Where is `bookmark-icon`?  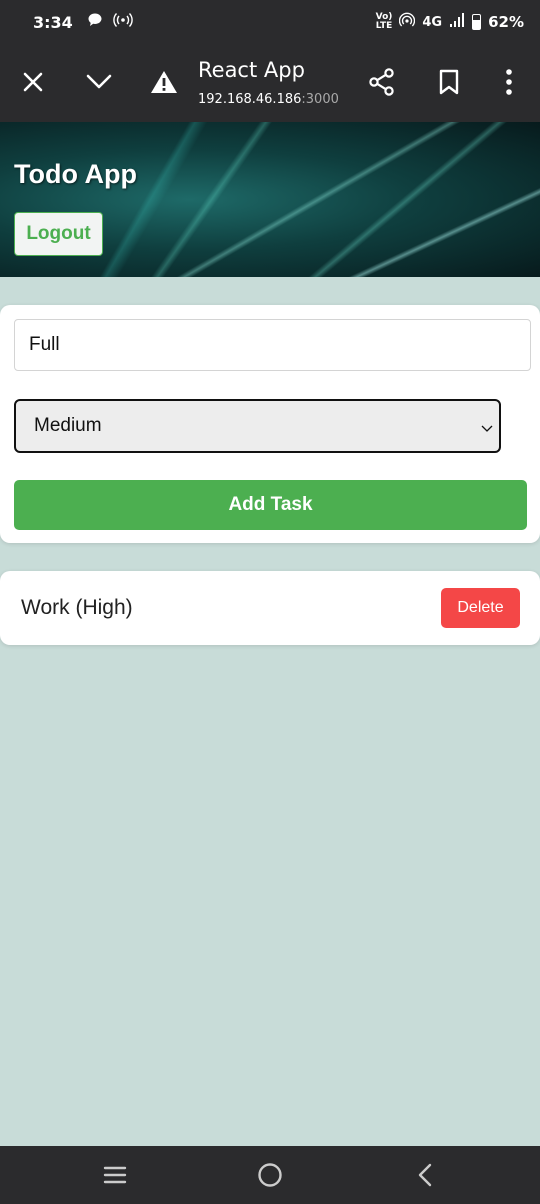 bookmark-icon is located at coordinates (449, 82).